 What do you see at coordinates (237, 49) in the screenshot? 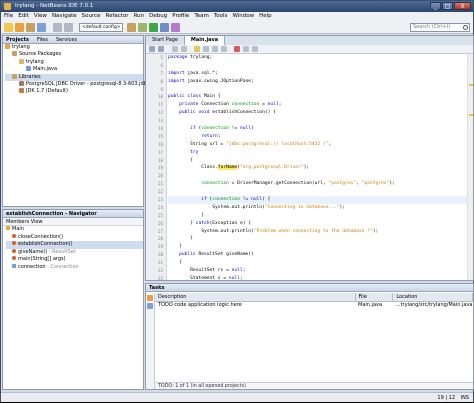
I see `stop-macro-icon` at bounding box center [237, 49].